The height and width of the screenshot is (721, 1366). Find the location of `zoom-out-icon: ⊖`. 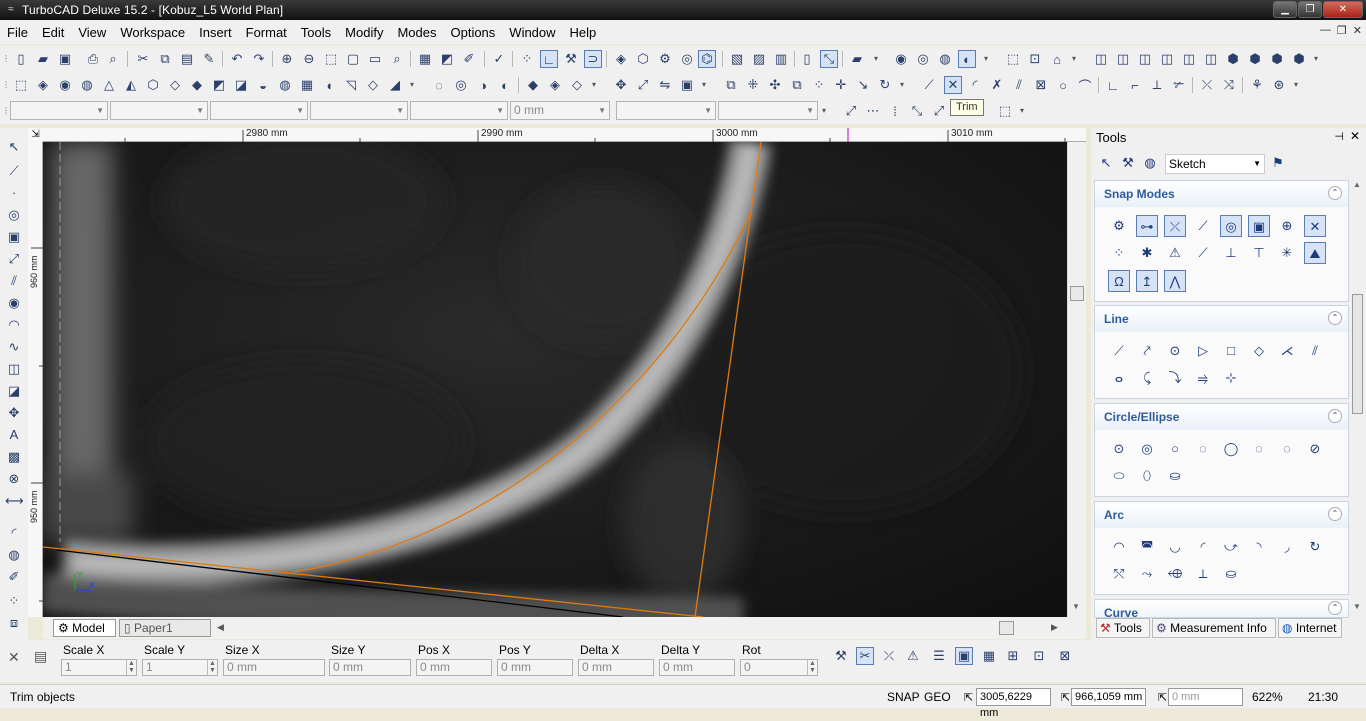

zoom-out-icon: ⊖ is located at coordinates (309, 59).